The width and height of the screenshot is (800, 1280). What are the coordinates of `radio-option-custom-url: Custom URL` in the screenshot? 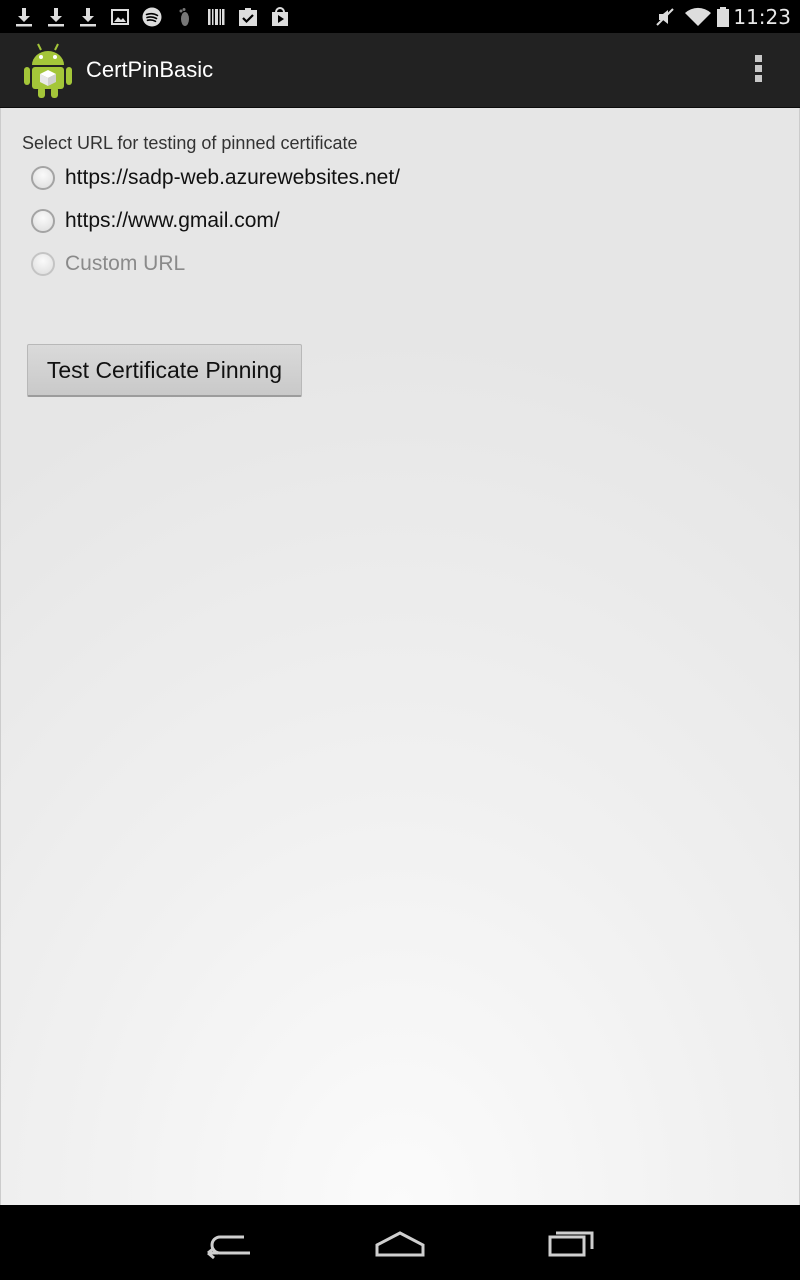 It's located at (108, 264).